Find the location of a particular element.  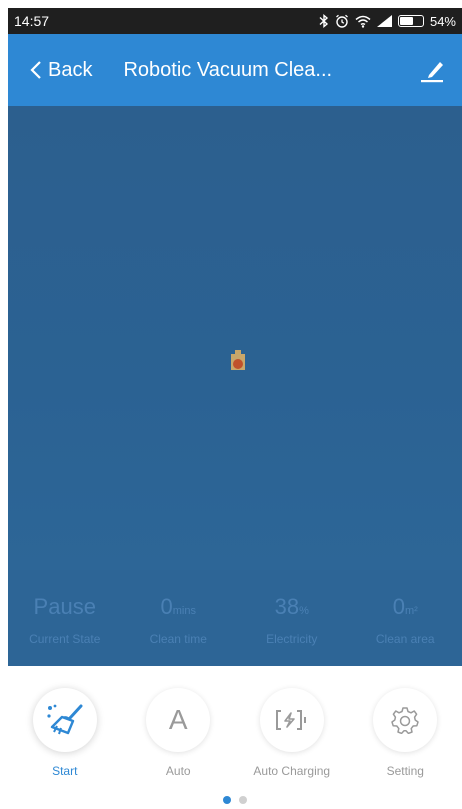

status-icons: 54% is located at coordinates (387, 21).